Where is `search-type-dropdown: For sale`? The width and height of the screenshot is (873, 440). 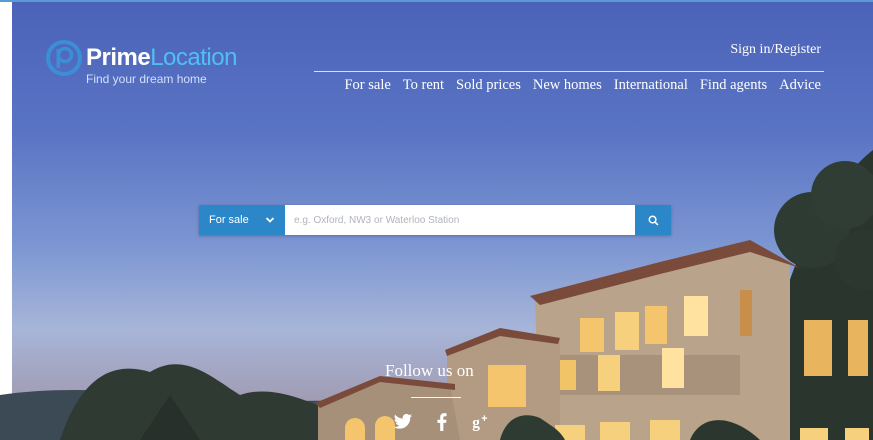 search-type-dropdown: For sale is located at coordinates (242, 220).